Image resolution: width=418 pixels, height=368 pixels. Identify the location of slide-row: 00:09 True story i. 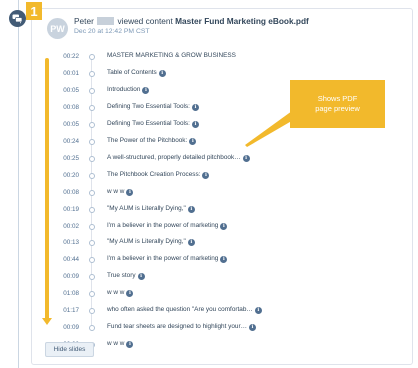
(190, 277).